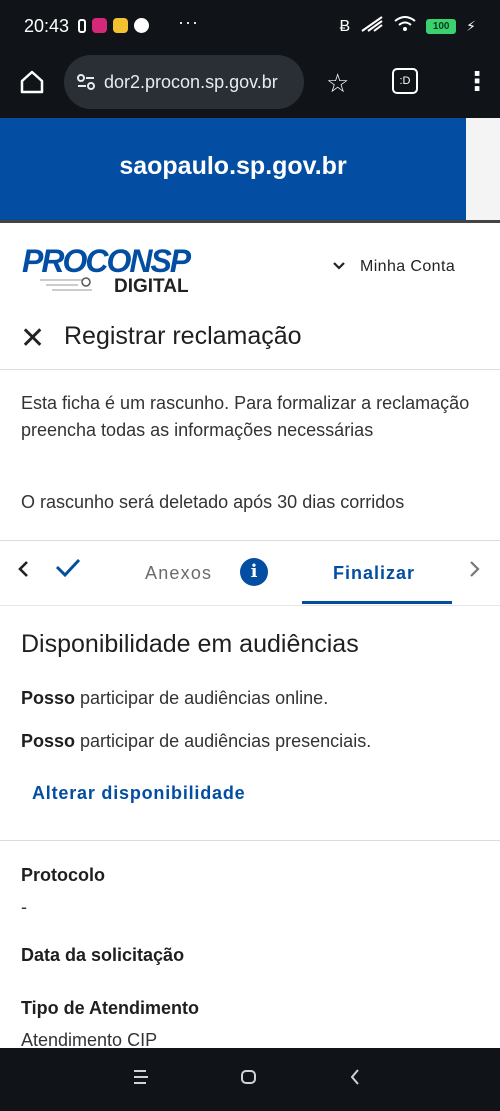 Image resolution: width=500 pixels, height=1111 pixels. Describe the element at coordinates (110, 1008) in the screenshot. I see `tipo-atendimento-label: Tipo de Atendimento` at that location.